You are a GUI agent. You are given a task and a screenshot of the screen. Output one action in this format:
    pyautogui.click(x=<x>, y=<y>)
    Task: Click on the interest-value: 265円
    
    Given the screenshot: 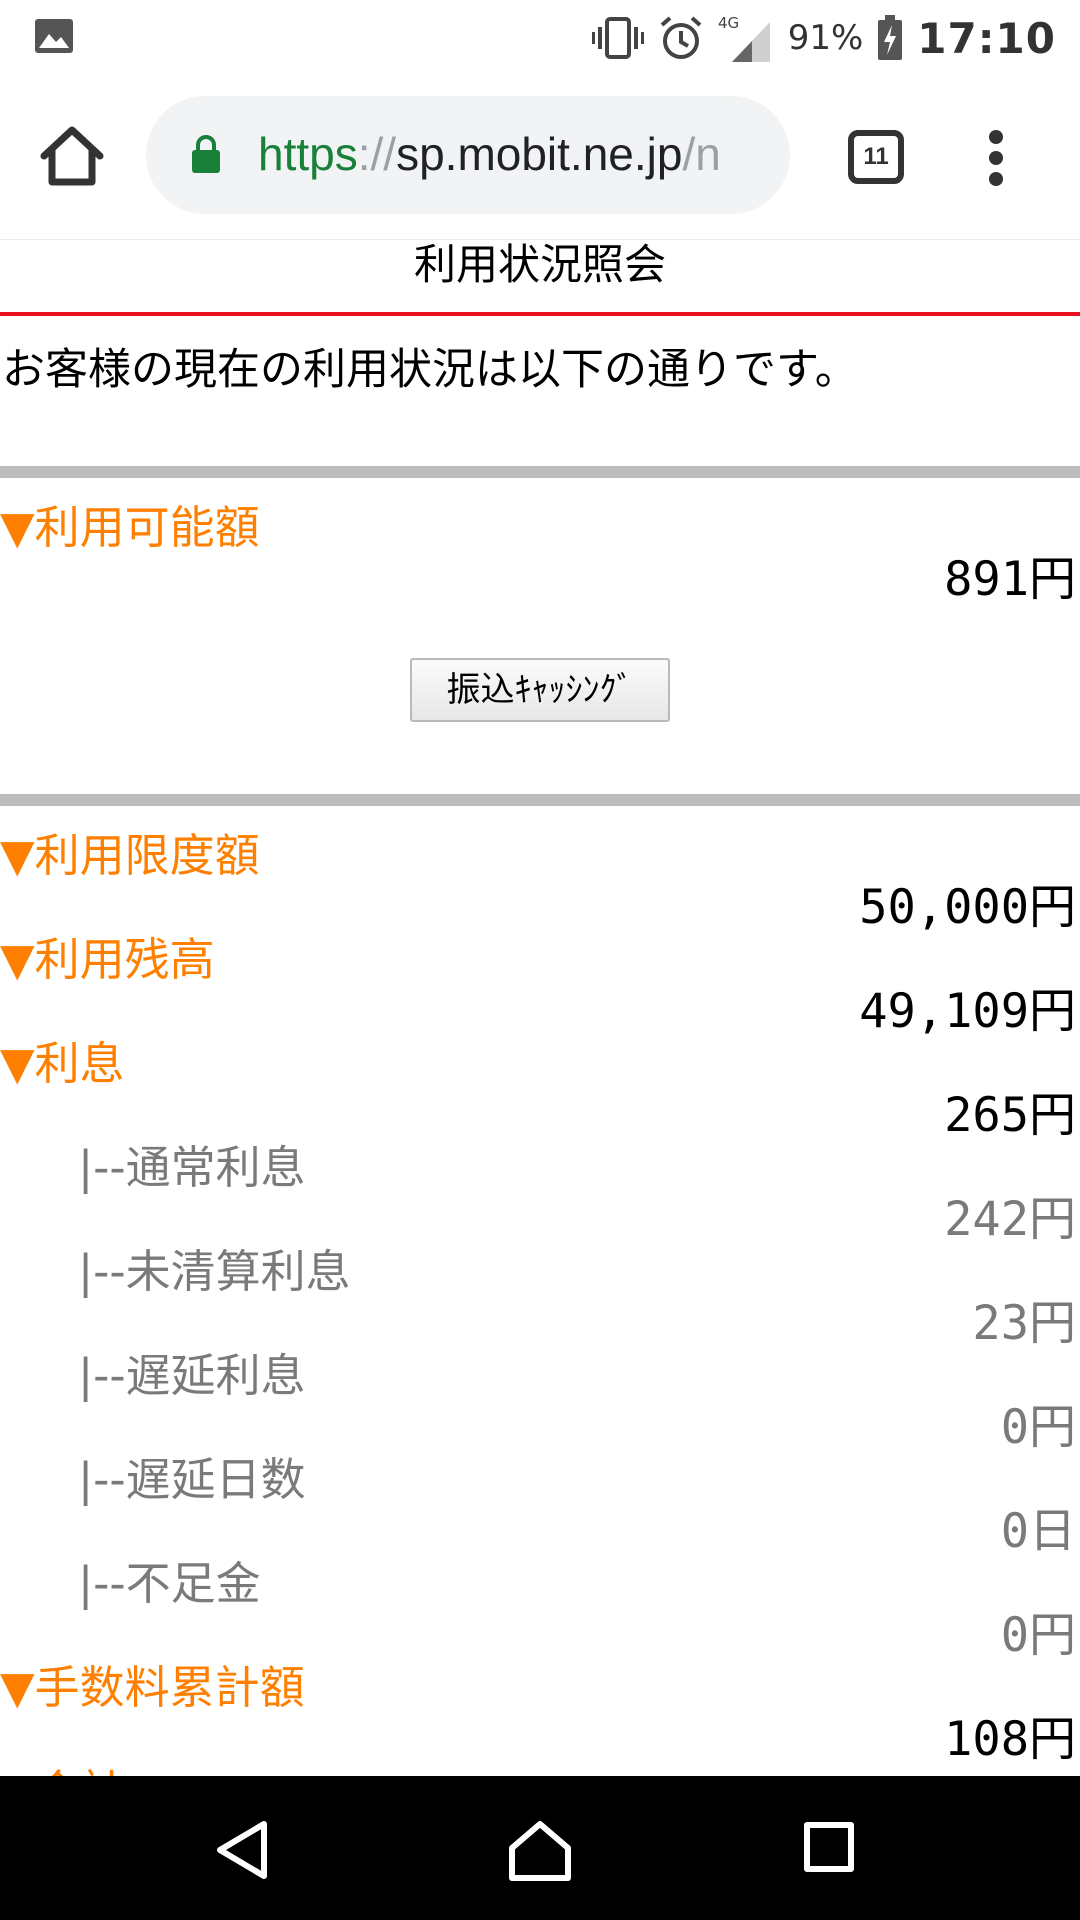 What is the action you would take?
    pyautogui.click(x=1010, y=1115)
    